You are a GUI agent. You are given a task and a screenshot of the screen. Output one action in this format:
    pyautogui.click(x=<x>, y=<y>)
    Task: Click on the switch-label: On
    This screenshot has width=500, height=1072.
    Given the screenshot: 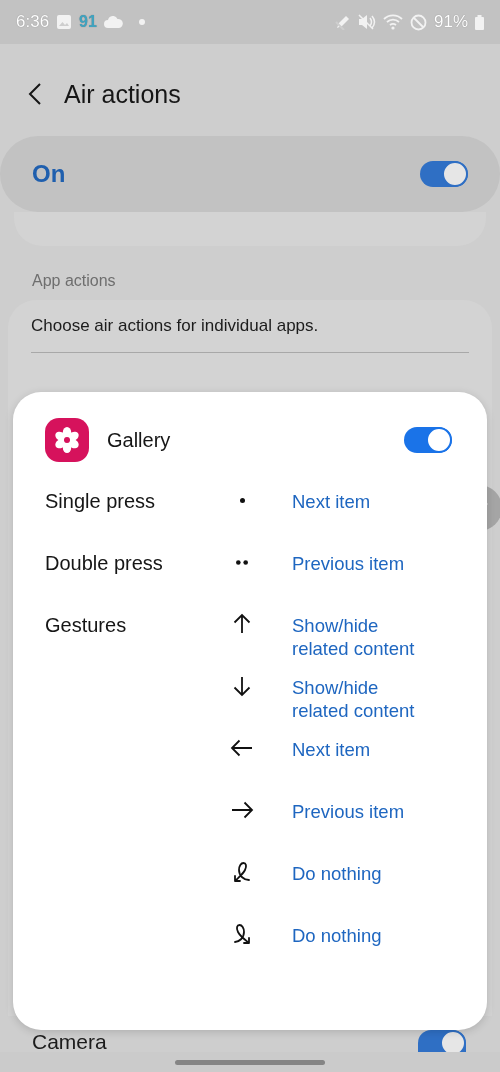 What is the action you would take?
    pyautogui.click(x=49, y=174)
    